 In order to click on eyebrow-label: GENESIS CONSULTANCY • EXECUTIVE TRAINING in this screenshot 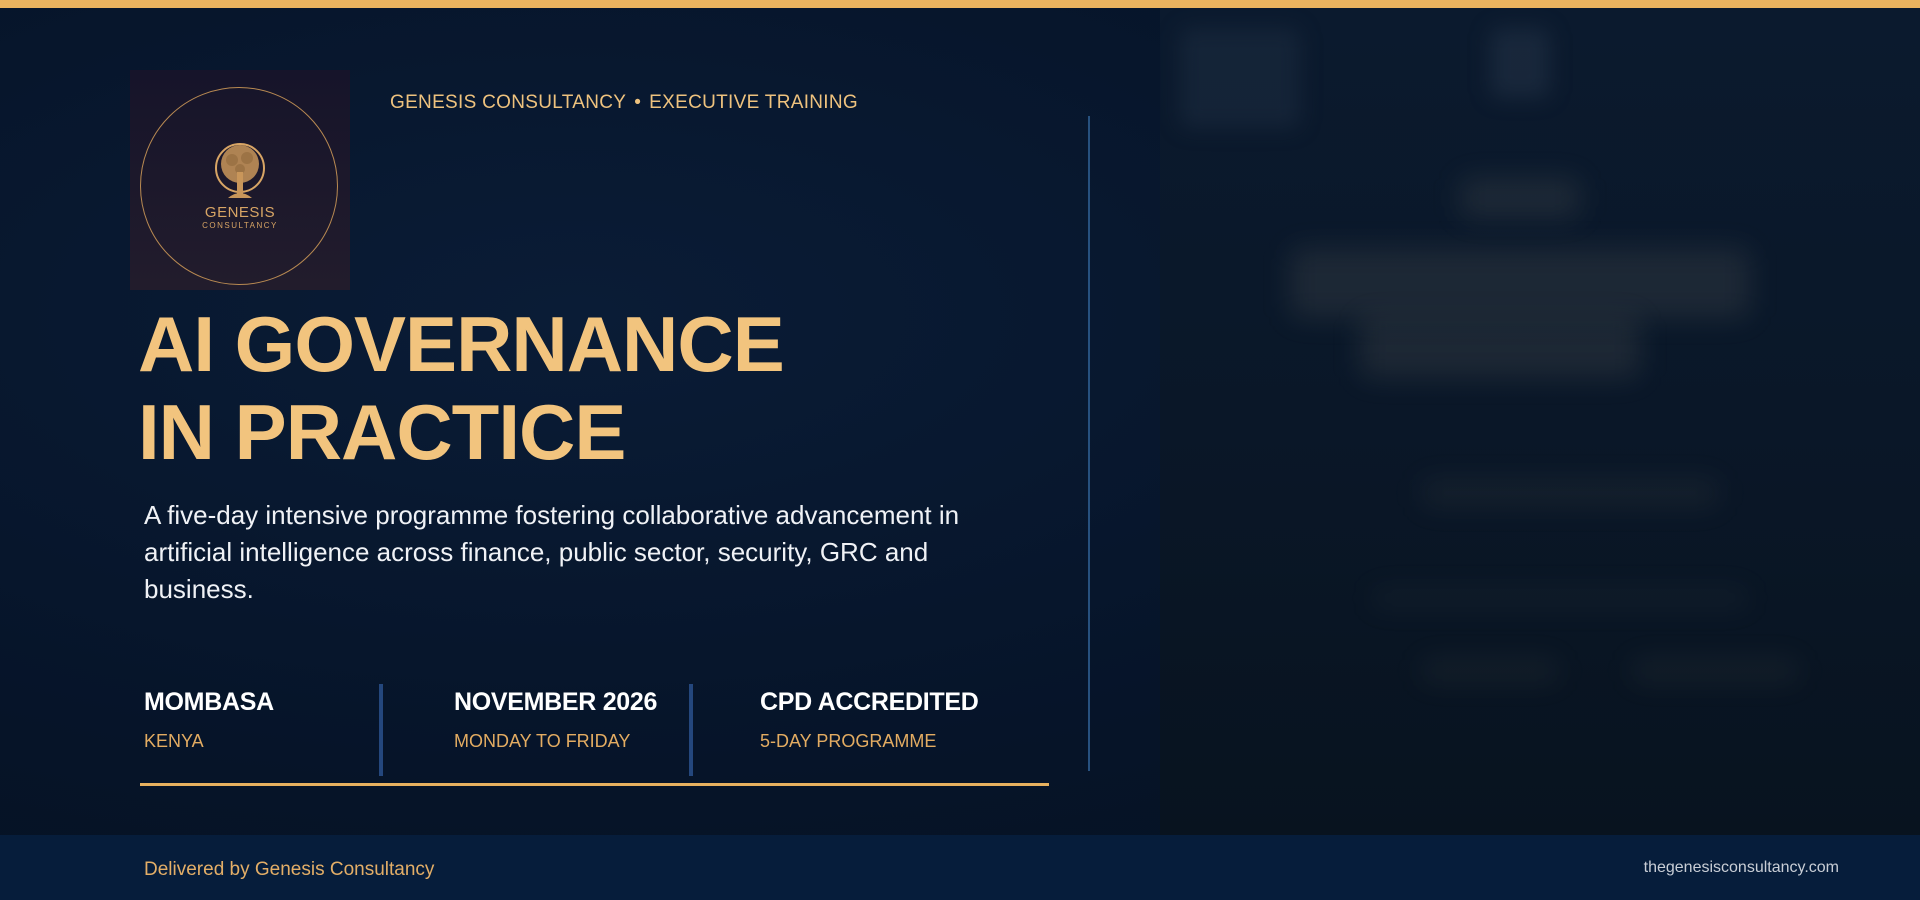, I will do `click(624, 103)`.